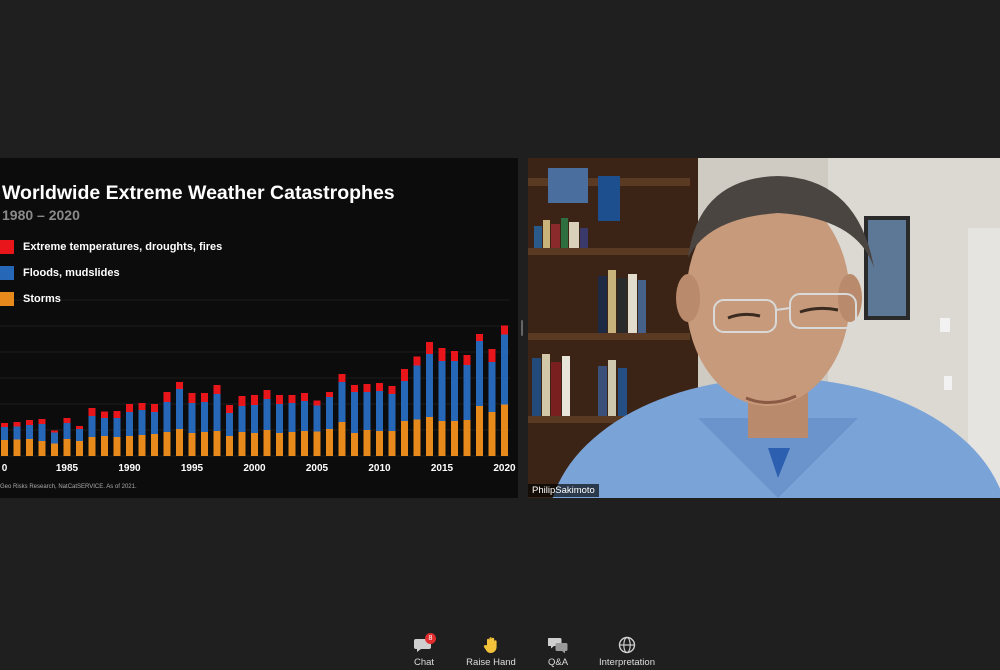 The width and height of the screenshot is (1000, 670). Describe the element at coordinates (522, 328) in the screenshot. I see `split-view-handle` at that location.